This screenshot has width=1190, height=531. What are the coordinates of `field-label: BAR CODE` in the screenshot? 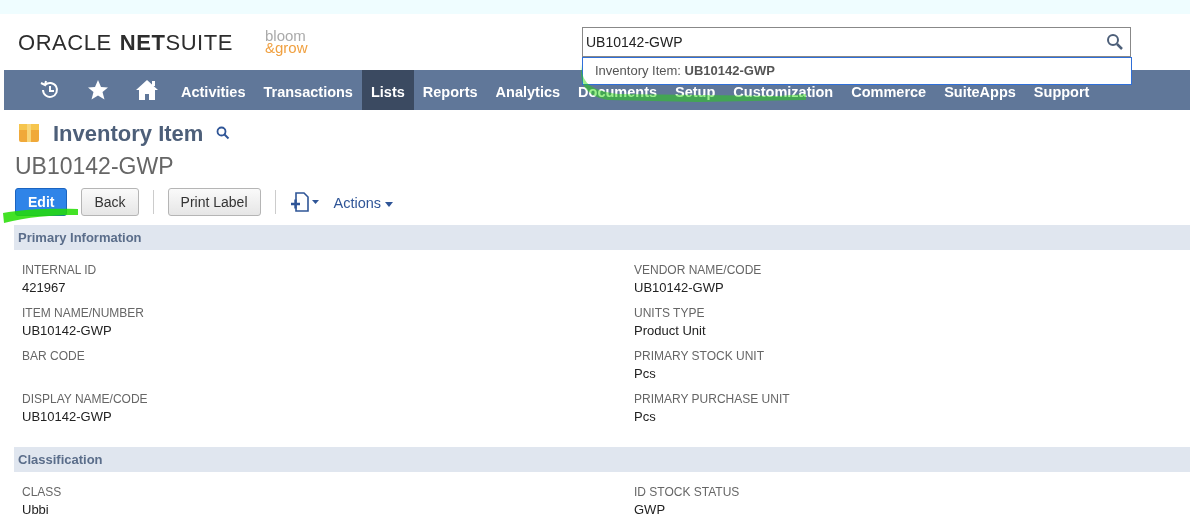 It's located at (54, 356).